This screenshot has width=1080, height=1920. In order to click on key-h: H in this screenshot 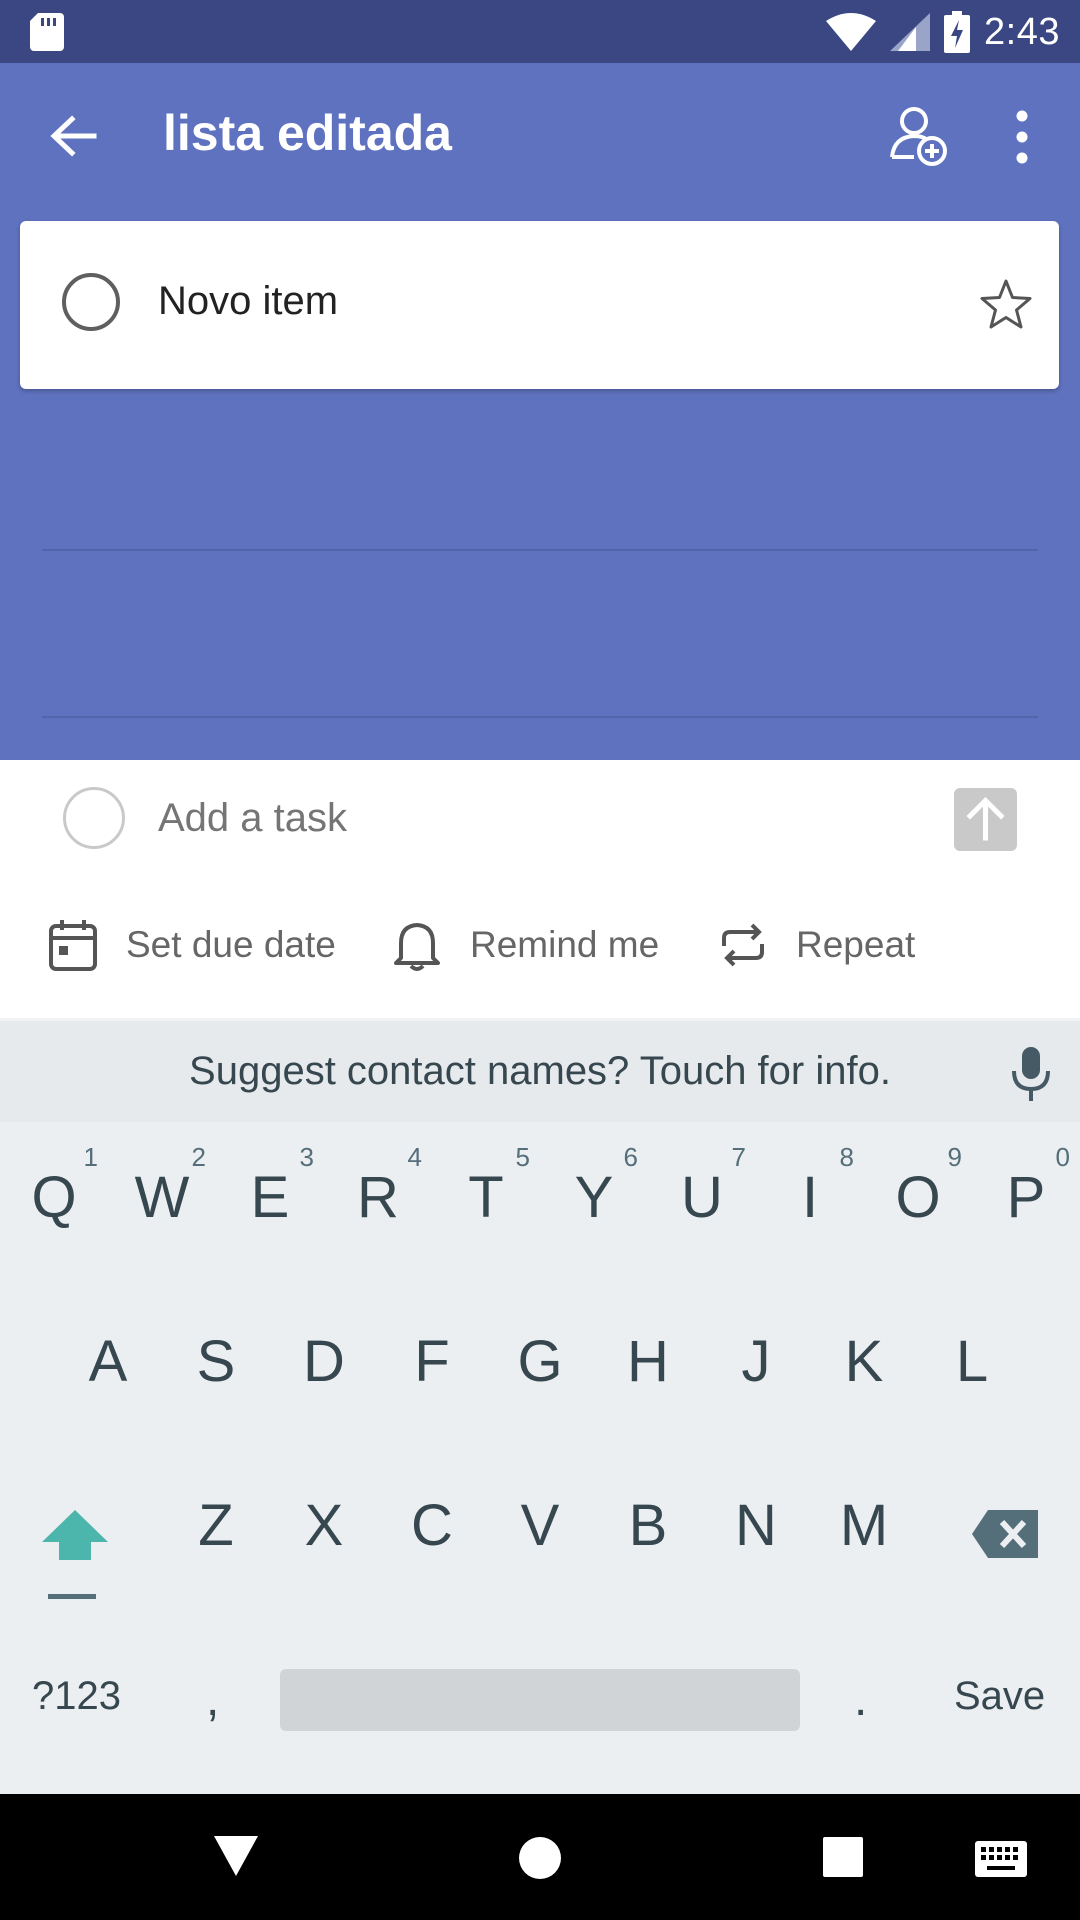, I will do `click(648, 1361)`.